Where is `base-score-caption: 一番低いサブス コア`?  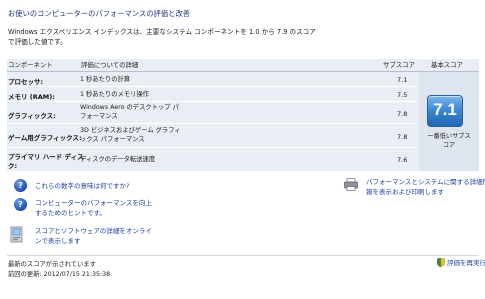
base-score-caption: 一番低いサブス コア is located at coordinates (449, 141).